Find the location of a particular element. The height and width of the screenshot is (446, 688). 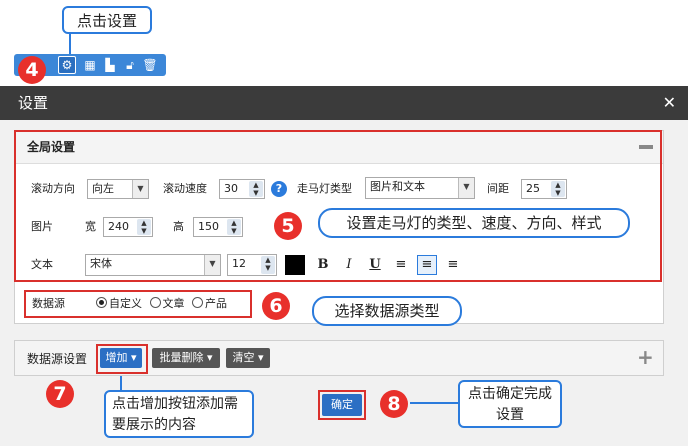

radio-article: 文章 is located at coordinates (167, 303).